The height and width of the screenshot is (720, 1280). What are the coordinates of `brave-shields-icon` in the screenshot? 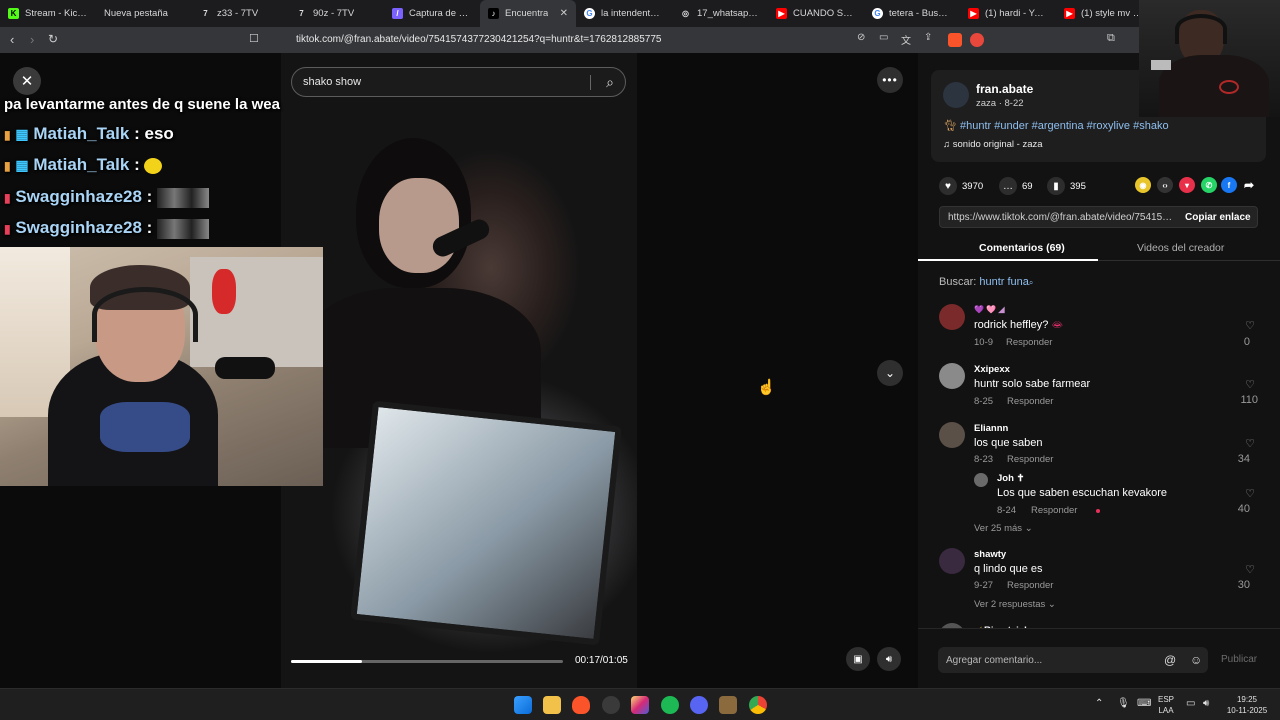 It's located at (955, 40).